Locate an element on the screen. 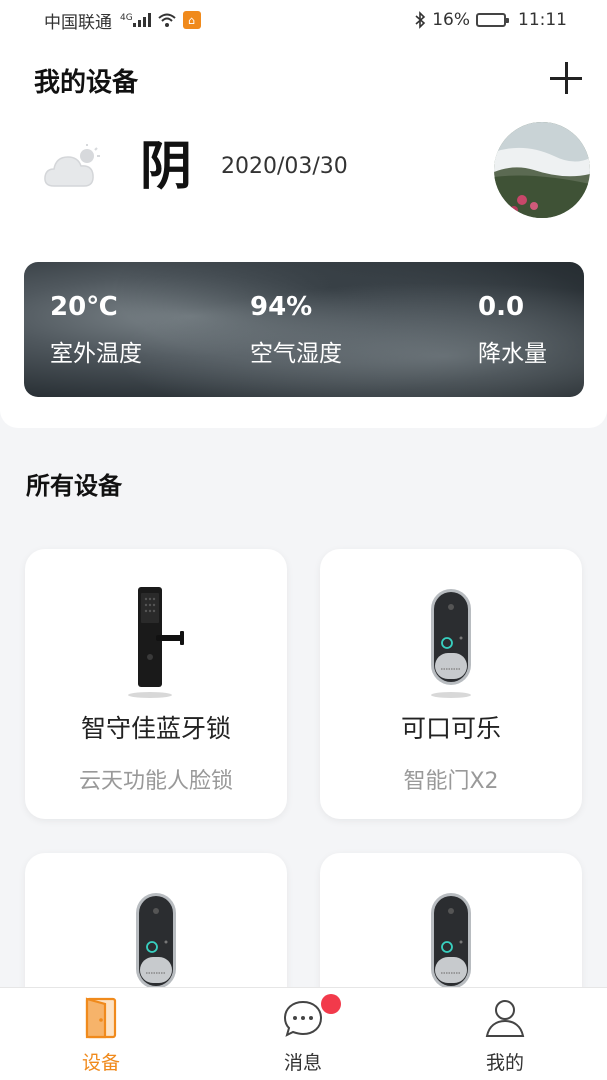  bottom-nav: 设备 消息 我的 is located at coordinates (303, 1033).